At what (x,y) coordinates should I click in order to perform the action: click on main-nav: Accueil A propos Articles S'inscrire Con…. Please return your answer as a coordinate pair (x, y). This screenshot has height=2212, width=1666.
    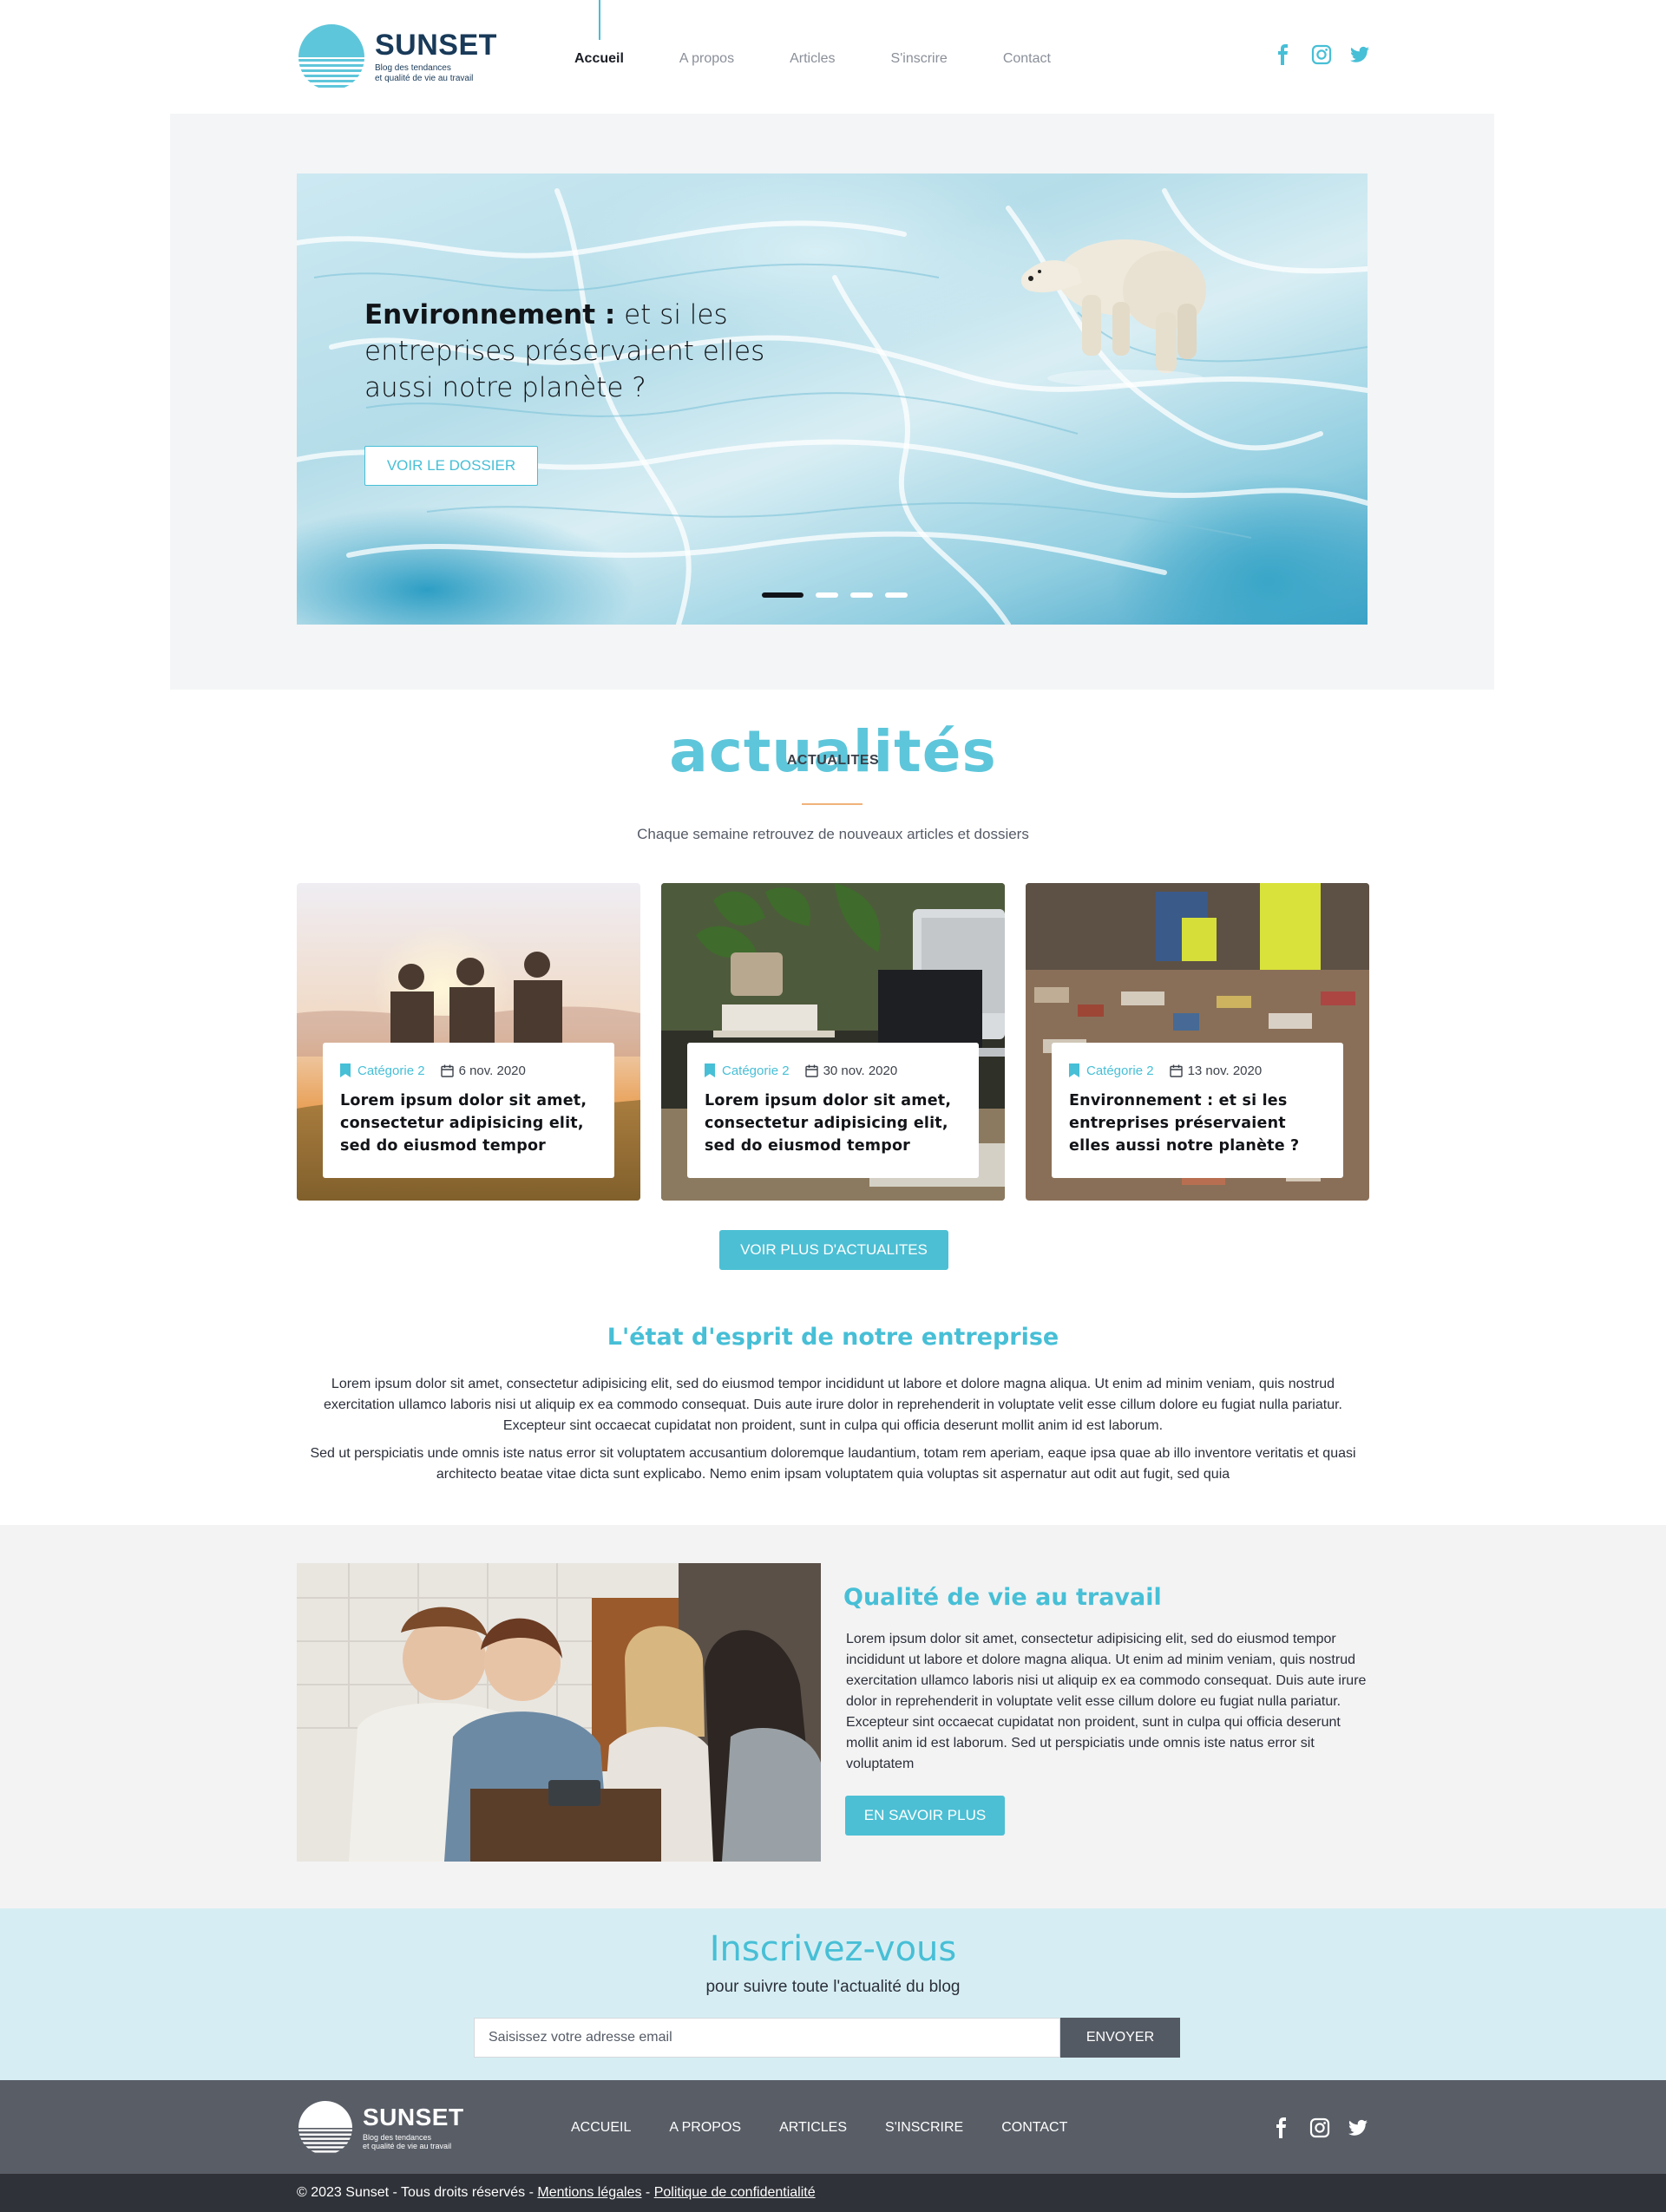
    Looking at the image, I should click on (813, 57).